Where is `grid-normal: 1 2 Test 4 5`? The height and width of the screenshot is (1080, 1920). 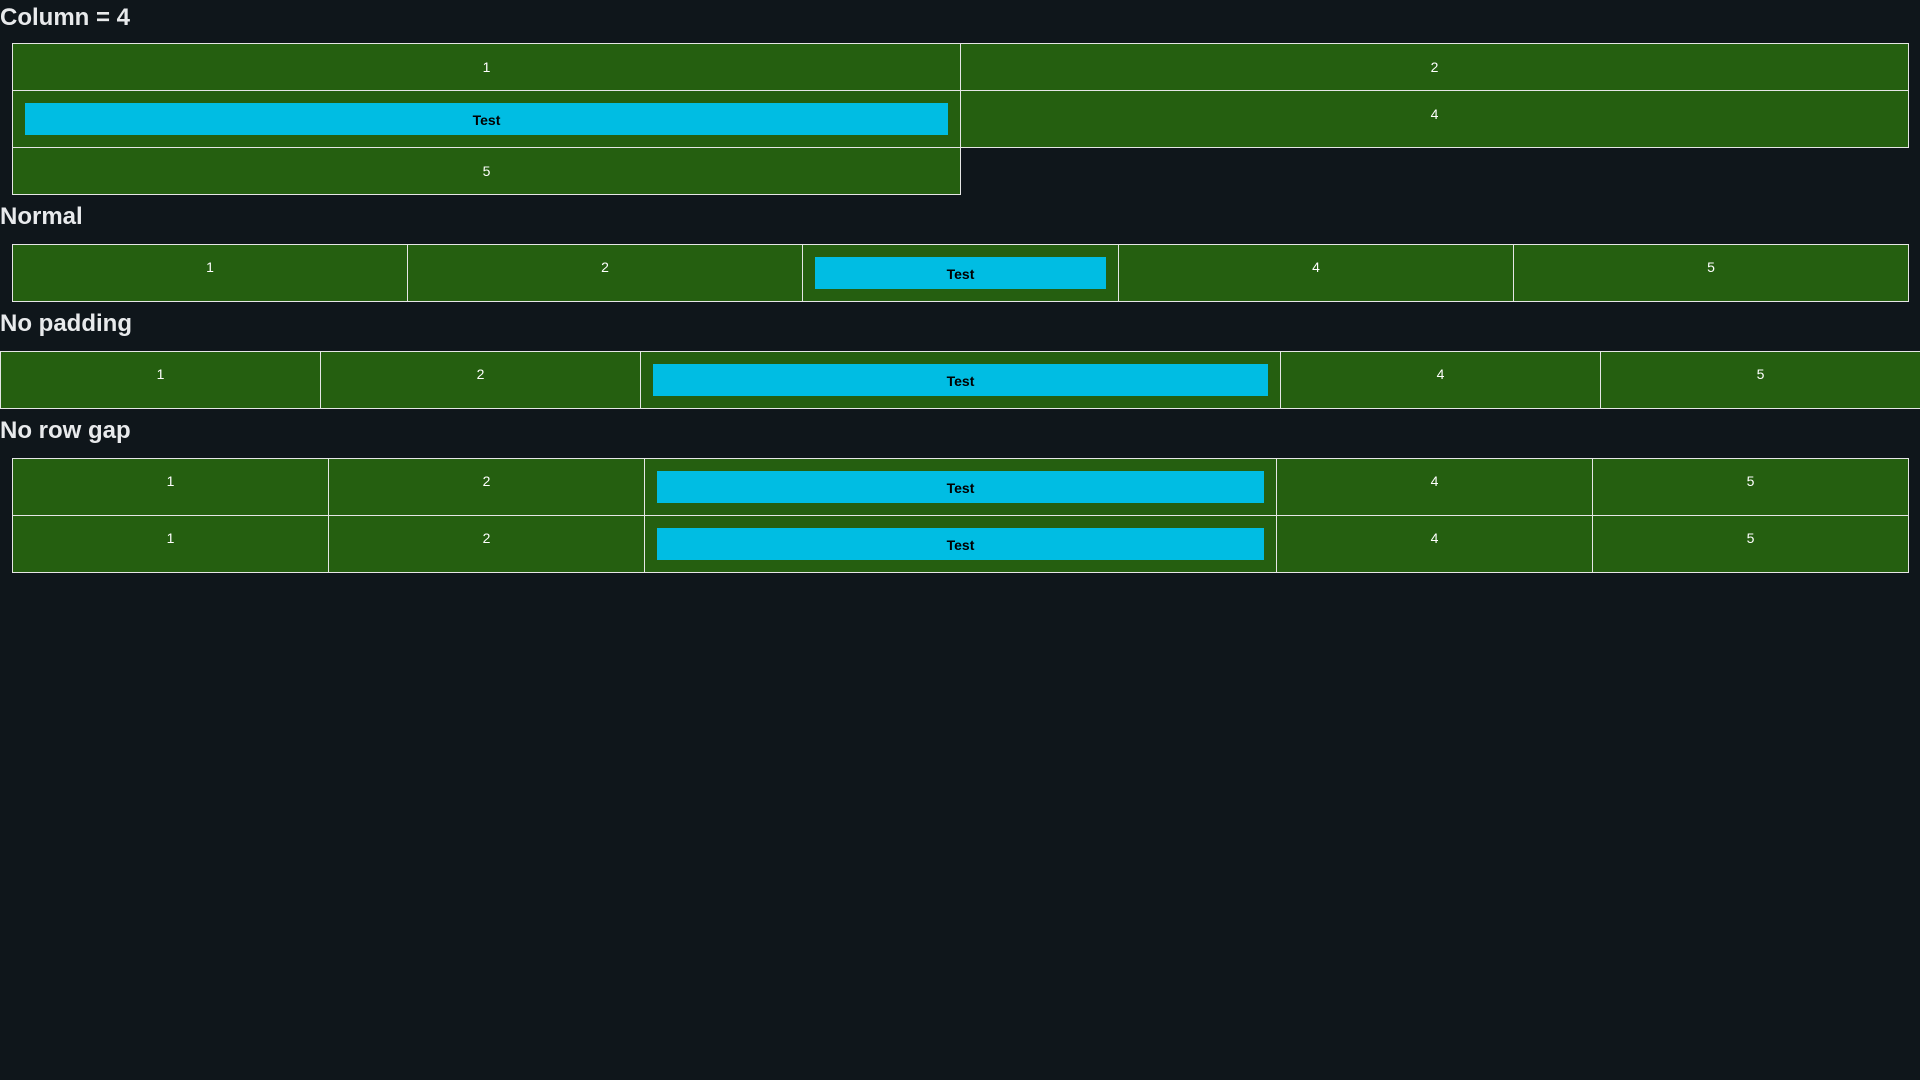 grid-normal: 1 2 Test 4 5 is located at coordinates (960, 273).